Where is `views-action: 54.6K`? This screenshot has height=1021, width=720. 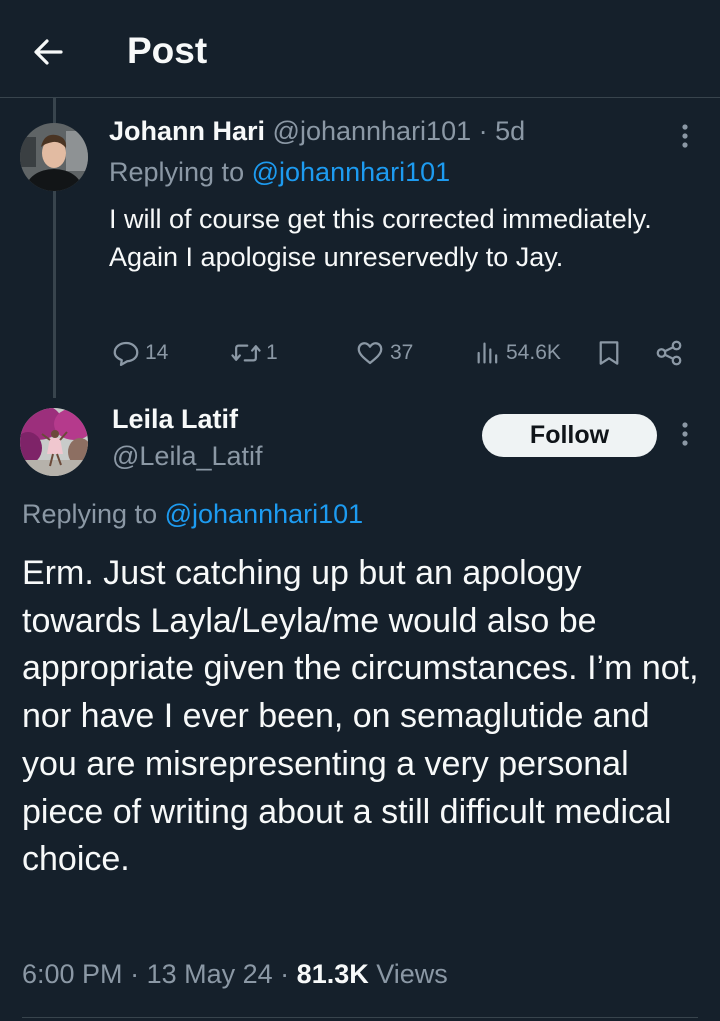 views-action: 54.6K is located at coordinates (517, 353).